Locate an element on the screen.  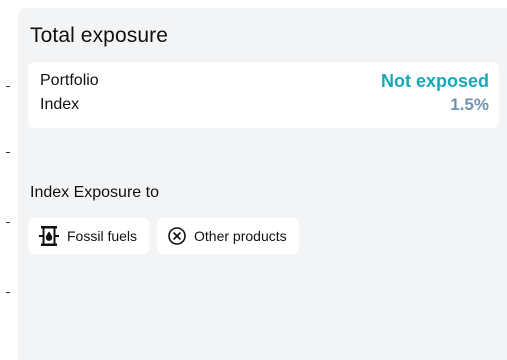
chip-fossil-fuels: Fossil fuels is located at coordinates (89, 236).